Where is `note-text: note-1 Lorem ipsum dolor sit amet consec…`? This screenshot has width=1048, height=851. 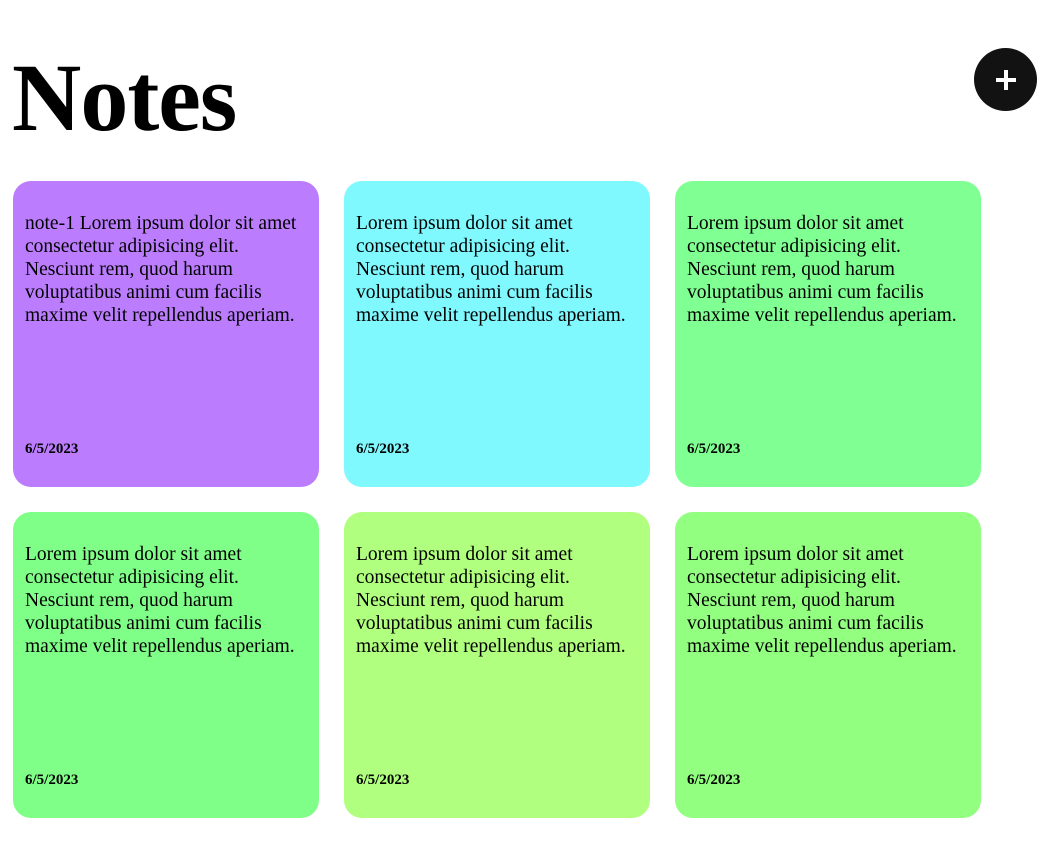 note-text: note-1 Lorem ipsum dolor sit amet consec… is located at coordinates (161, 269).